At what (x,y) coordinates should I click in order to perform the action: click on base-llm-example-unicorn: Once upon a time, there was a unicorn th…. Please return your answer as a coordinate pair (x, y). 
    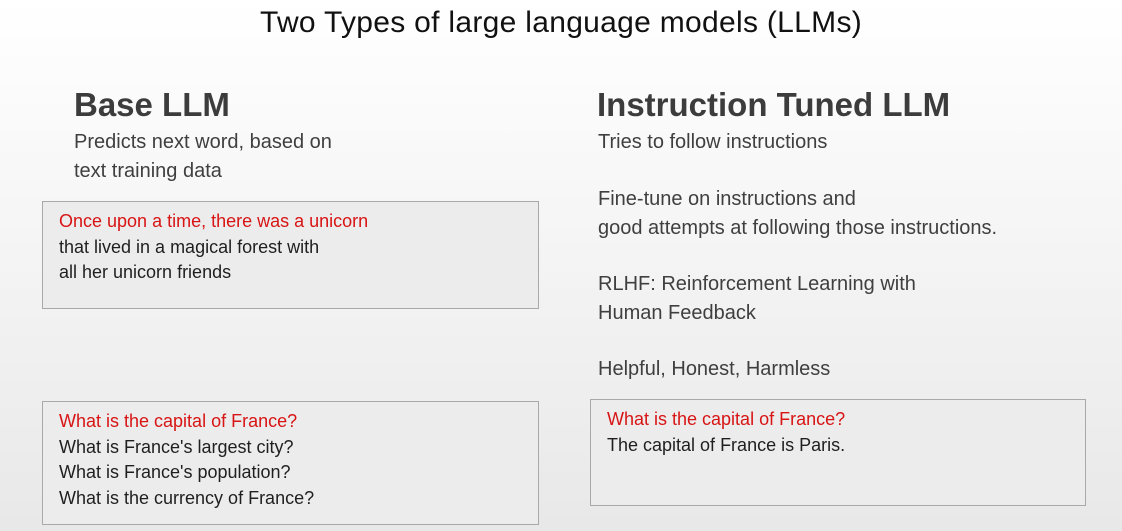
    Looking at the image, I should click on (290, 255).